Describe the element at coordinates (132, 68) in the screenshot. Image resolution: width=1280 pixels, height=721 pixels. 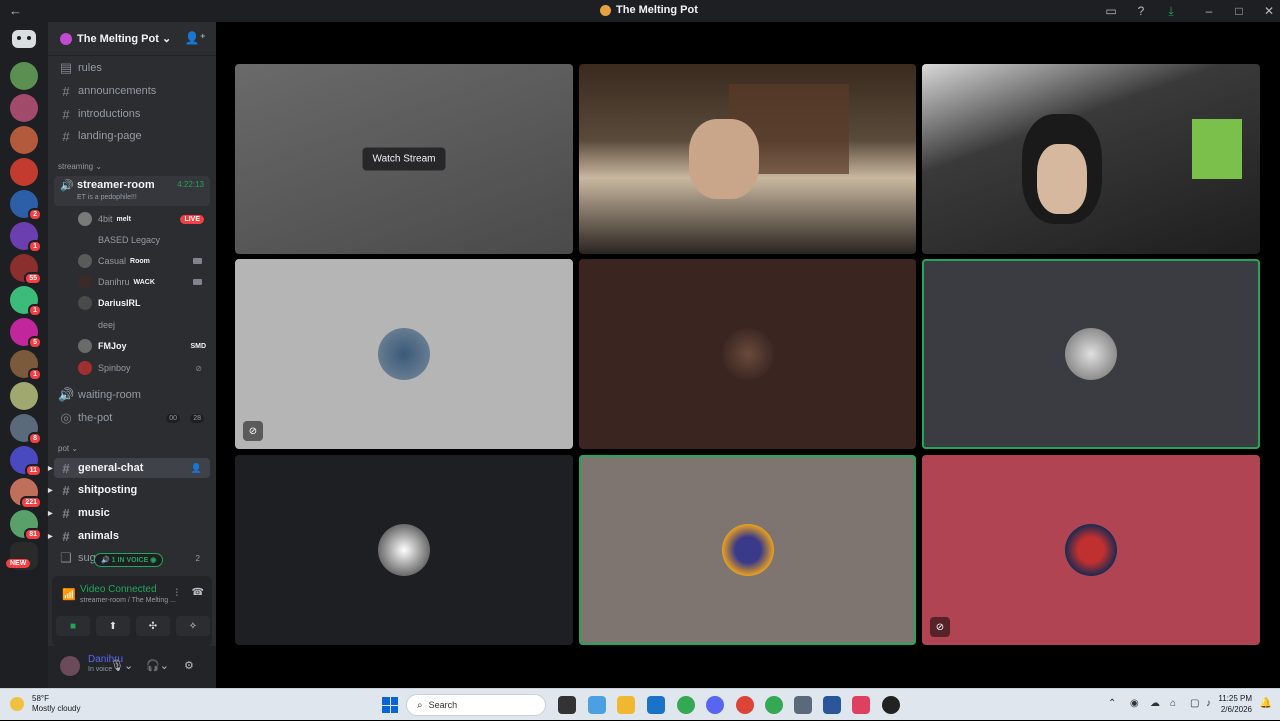
I see `channel-rules: ▤ rules` at that location.